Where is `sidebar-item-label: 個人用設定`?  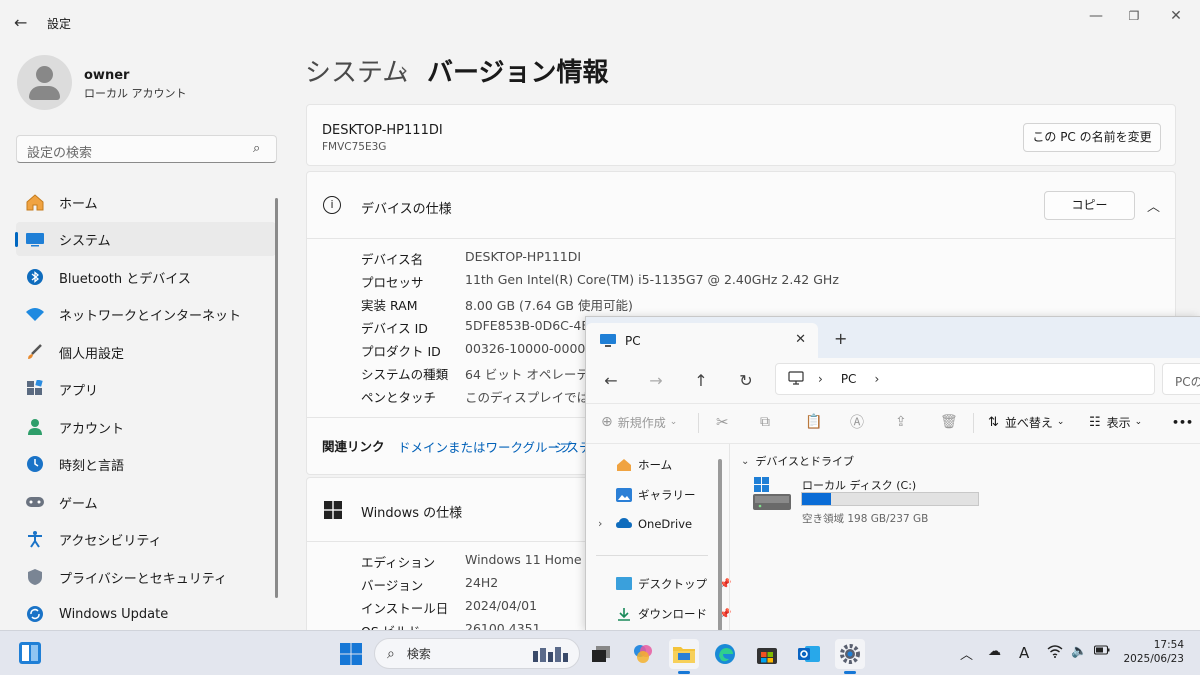
sidebar-item-label: 個人用設定 is located at coordinates (92, 354).